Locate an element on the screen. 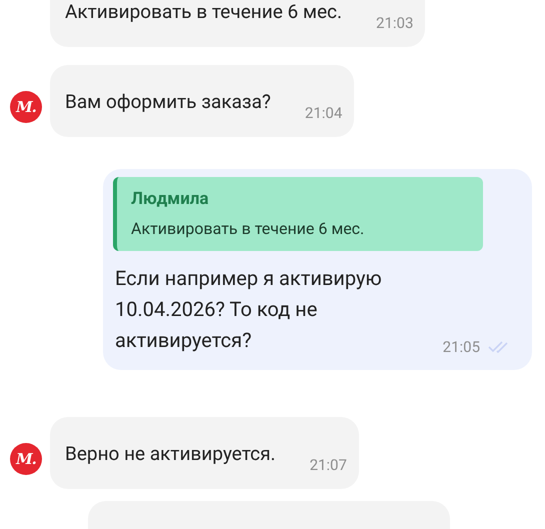  message-text: Вам оформить заказа? is located at coordinates (168, 102).